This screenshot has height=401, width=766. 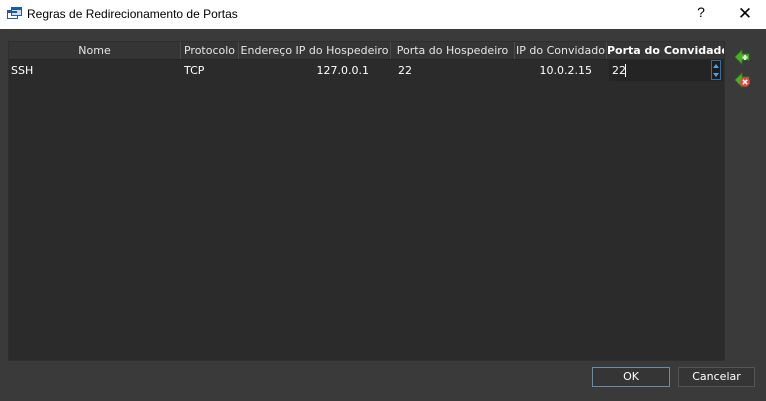 I want to click on column-header-porta-hospedeiro: Porta do Hospedeiro, so click(x=453, y=50).